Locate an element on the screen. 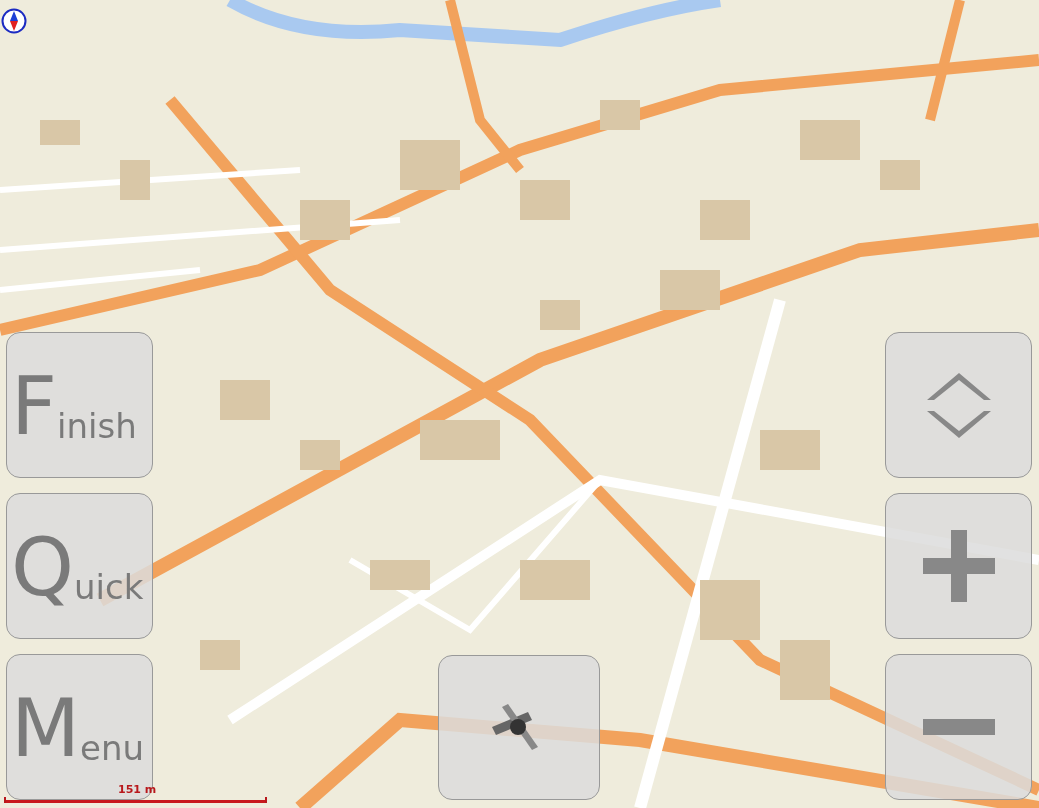 This screenshot has width=1039, height=808. plus-icon is located at coordinates (958, 566).